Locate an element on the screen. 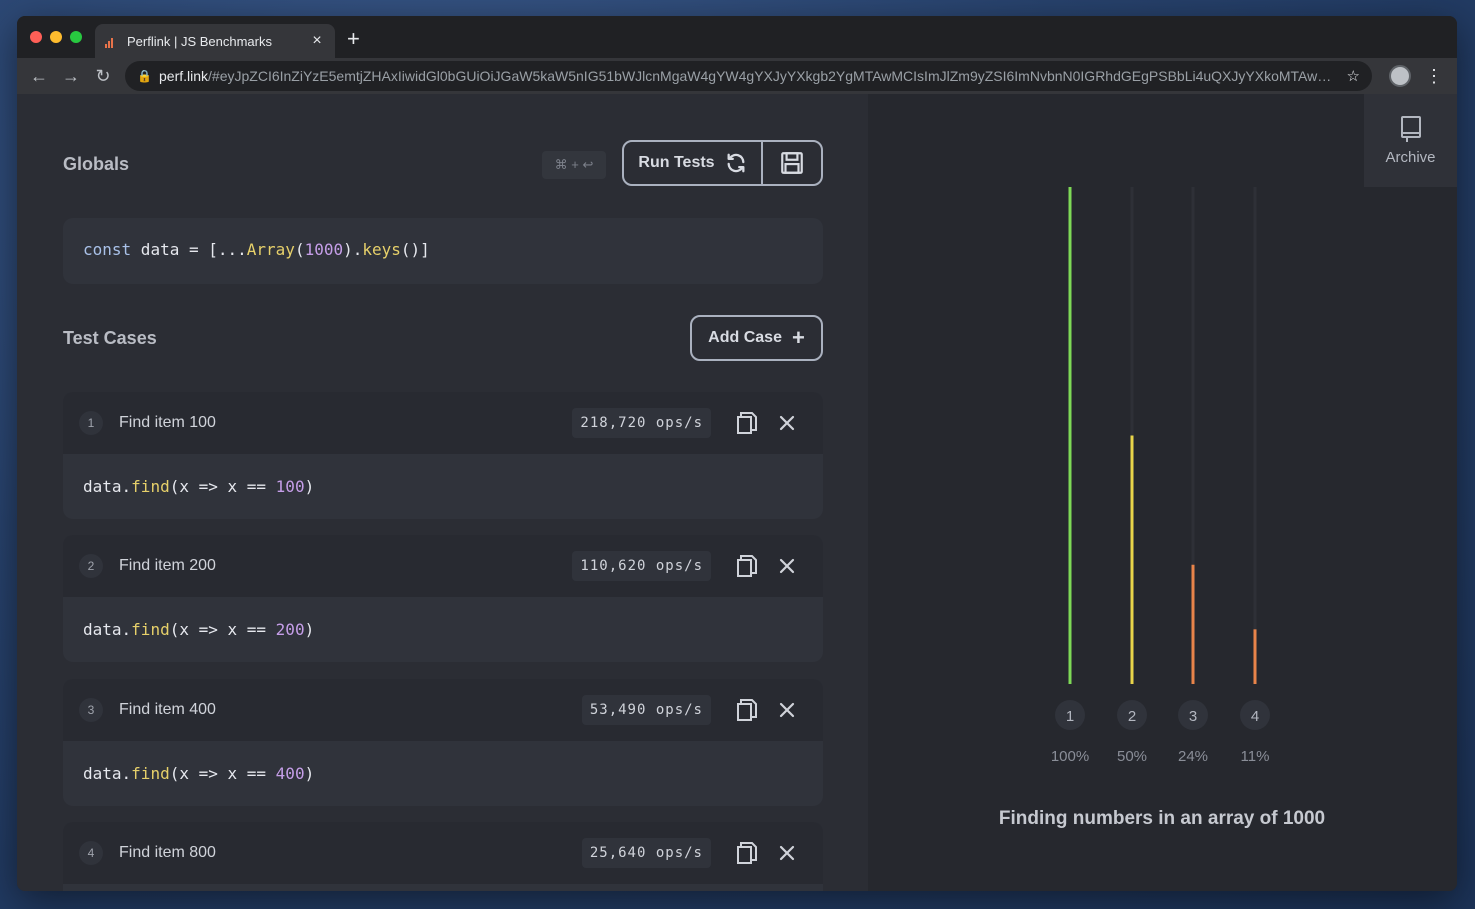 The width and height of the screenshot is (1475, 909). test-case-number: 2 is located at coordinates (91, 566).